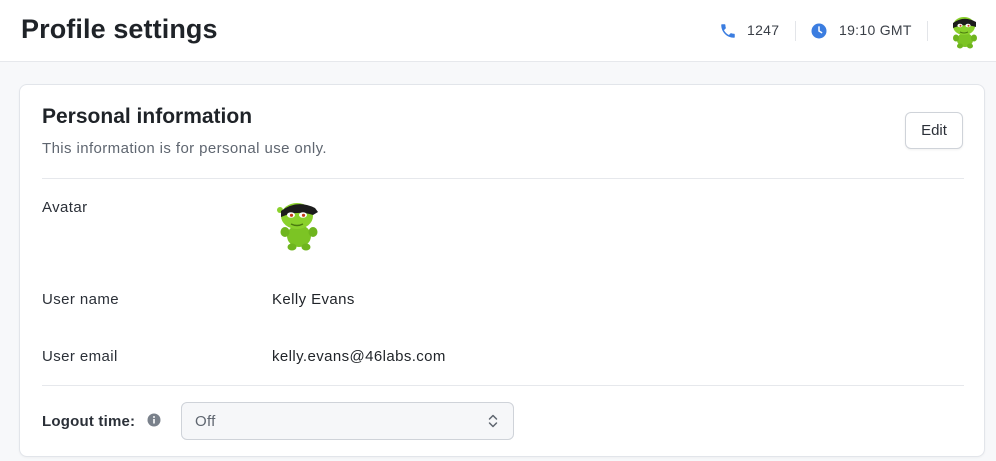 Image resolution: width=996 pixels, height=461 pixels. What do you see at coordinates (498, 31) in the screenshot?
I see `top-bar: Profile settings 1247 19:10 GMT` at bounding box center [498, 31].